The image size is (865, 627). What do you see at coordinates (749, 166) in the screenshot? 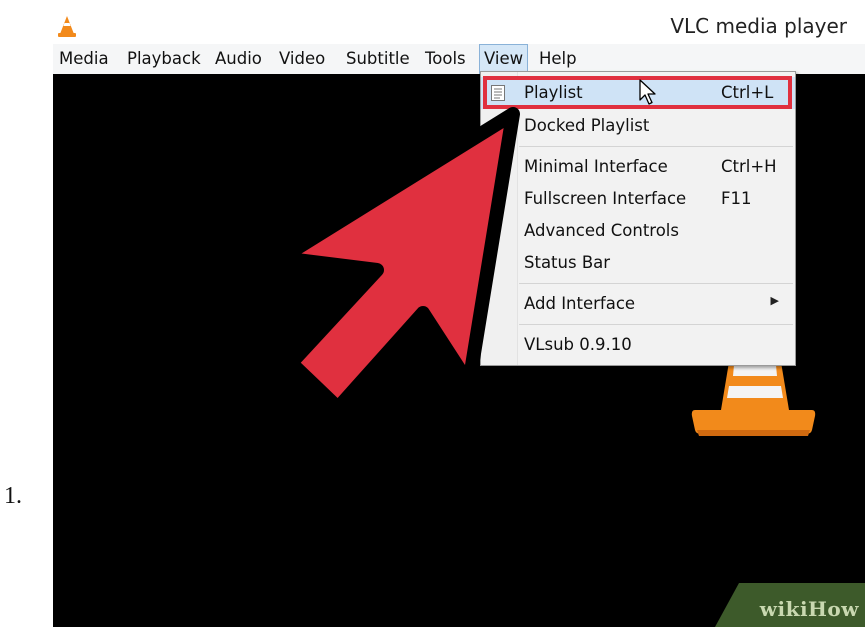
I see `menu-item-shortcut: Ctrl+H` at bounding box center [749, 166].